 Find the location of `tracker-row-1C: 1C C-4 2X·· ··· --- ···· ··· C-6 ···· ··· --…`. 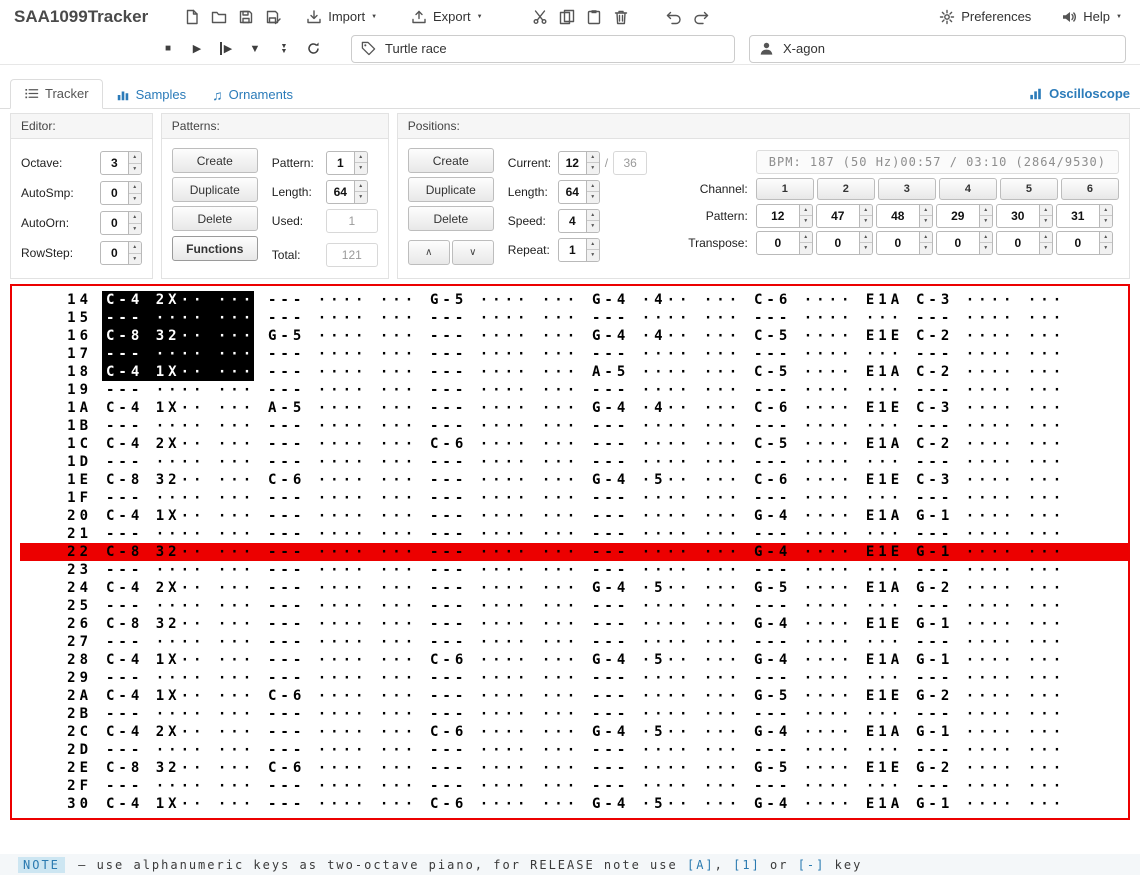

tracker-row-1C: 1C C-4 2X·· ··· --- ···· ··· C-6 ···· ··· --… is located at coordinates (574, 444).